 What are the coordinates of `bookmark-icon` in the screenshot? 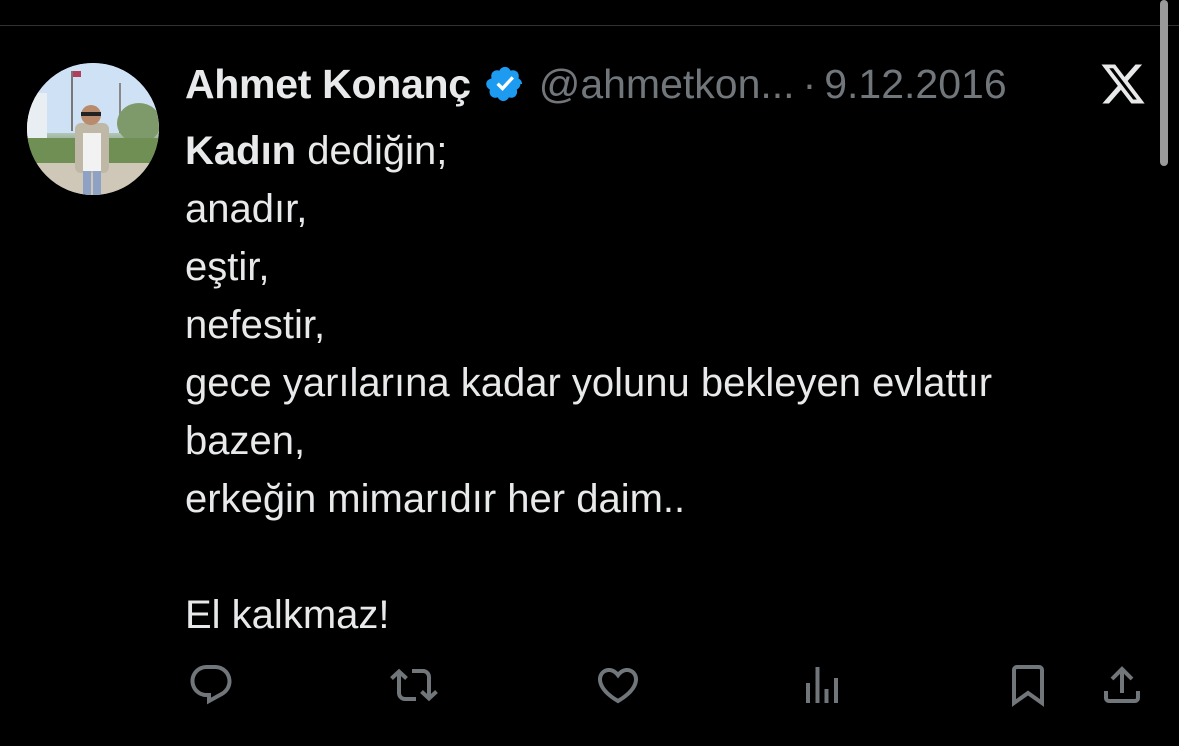 It's located at (1028, 686).